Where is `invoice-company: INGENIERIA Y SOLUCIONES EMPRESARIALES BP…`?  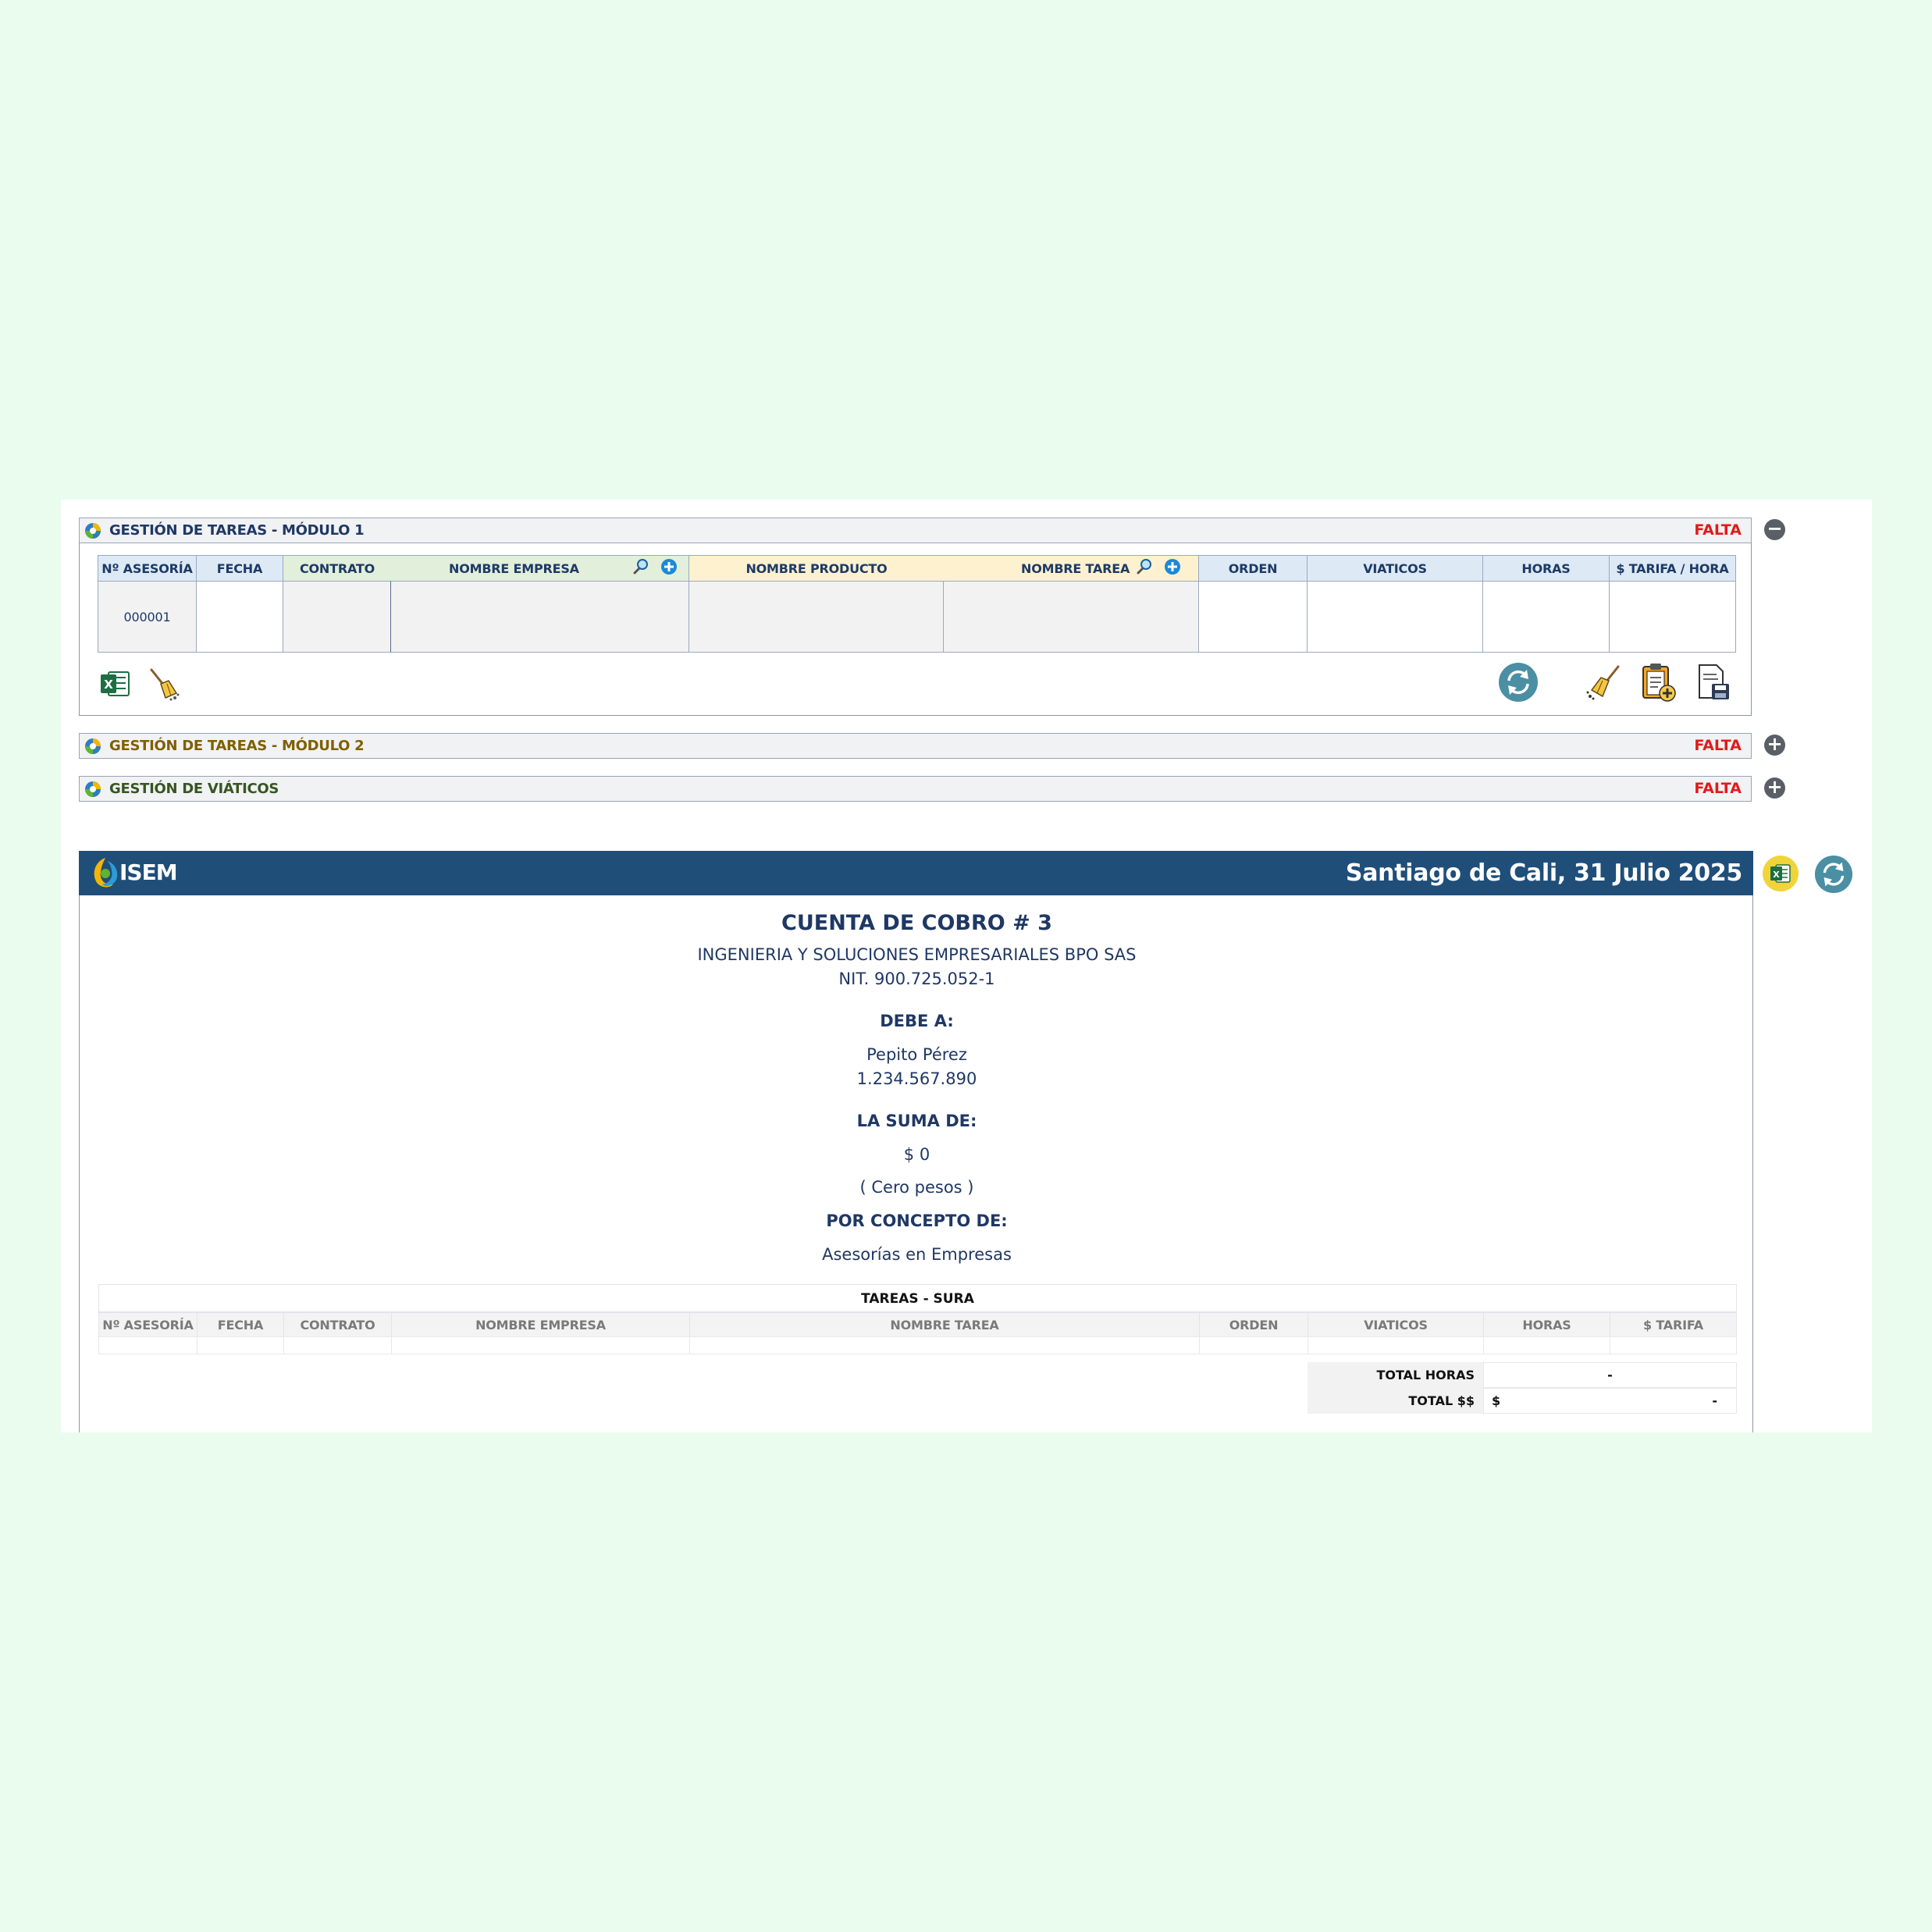
invoice-company: INGENIERIA Y SOLUCIONES EMPRESARIALES BP… is located at coordinates (917, 954).